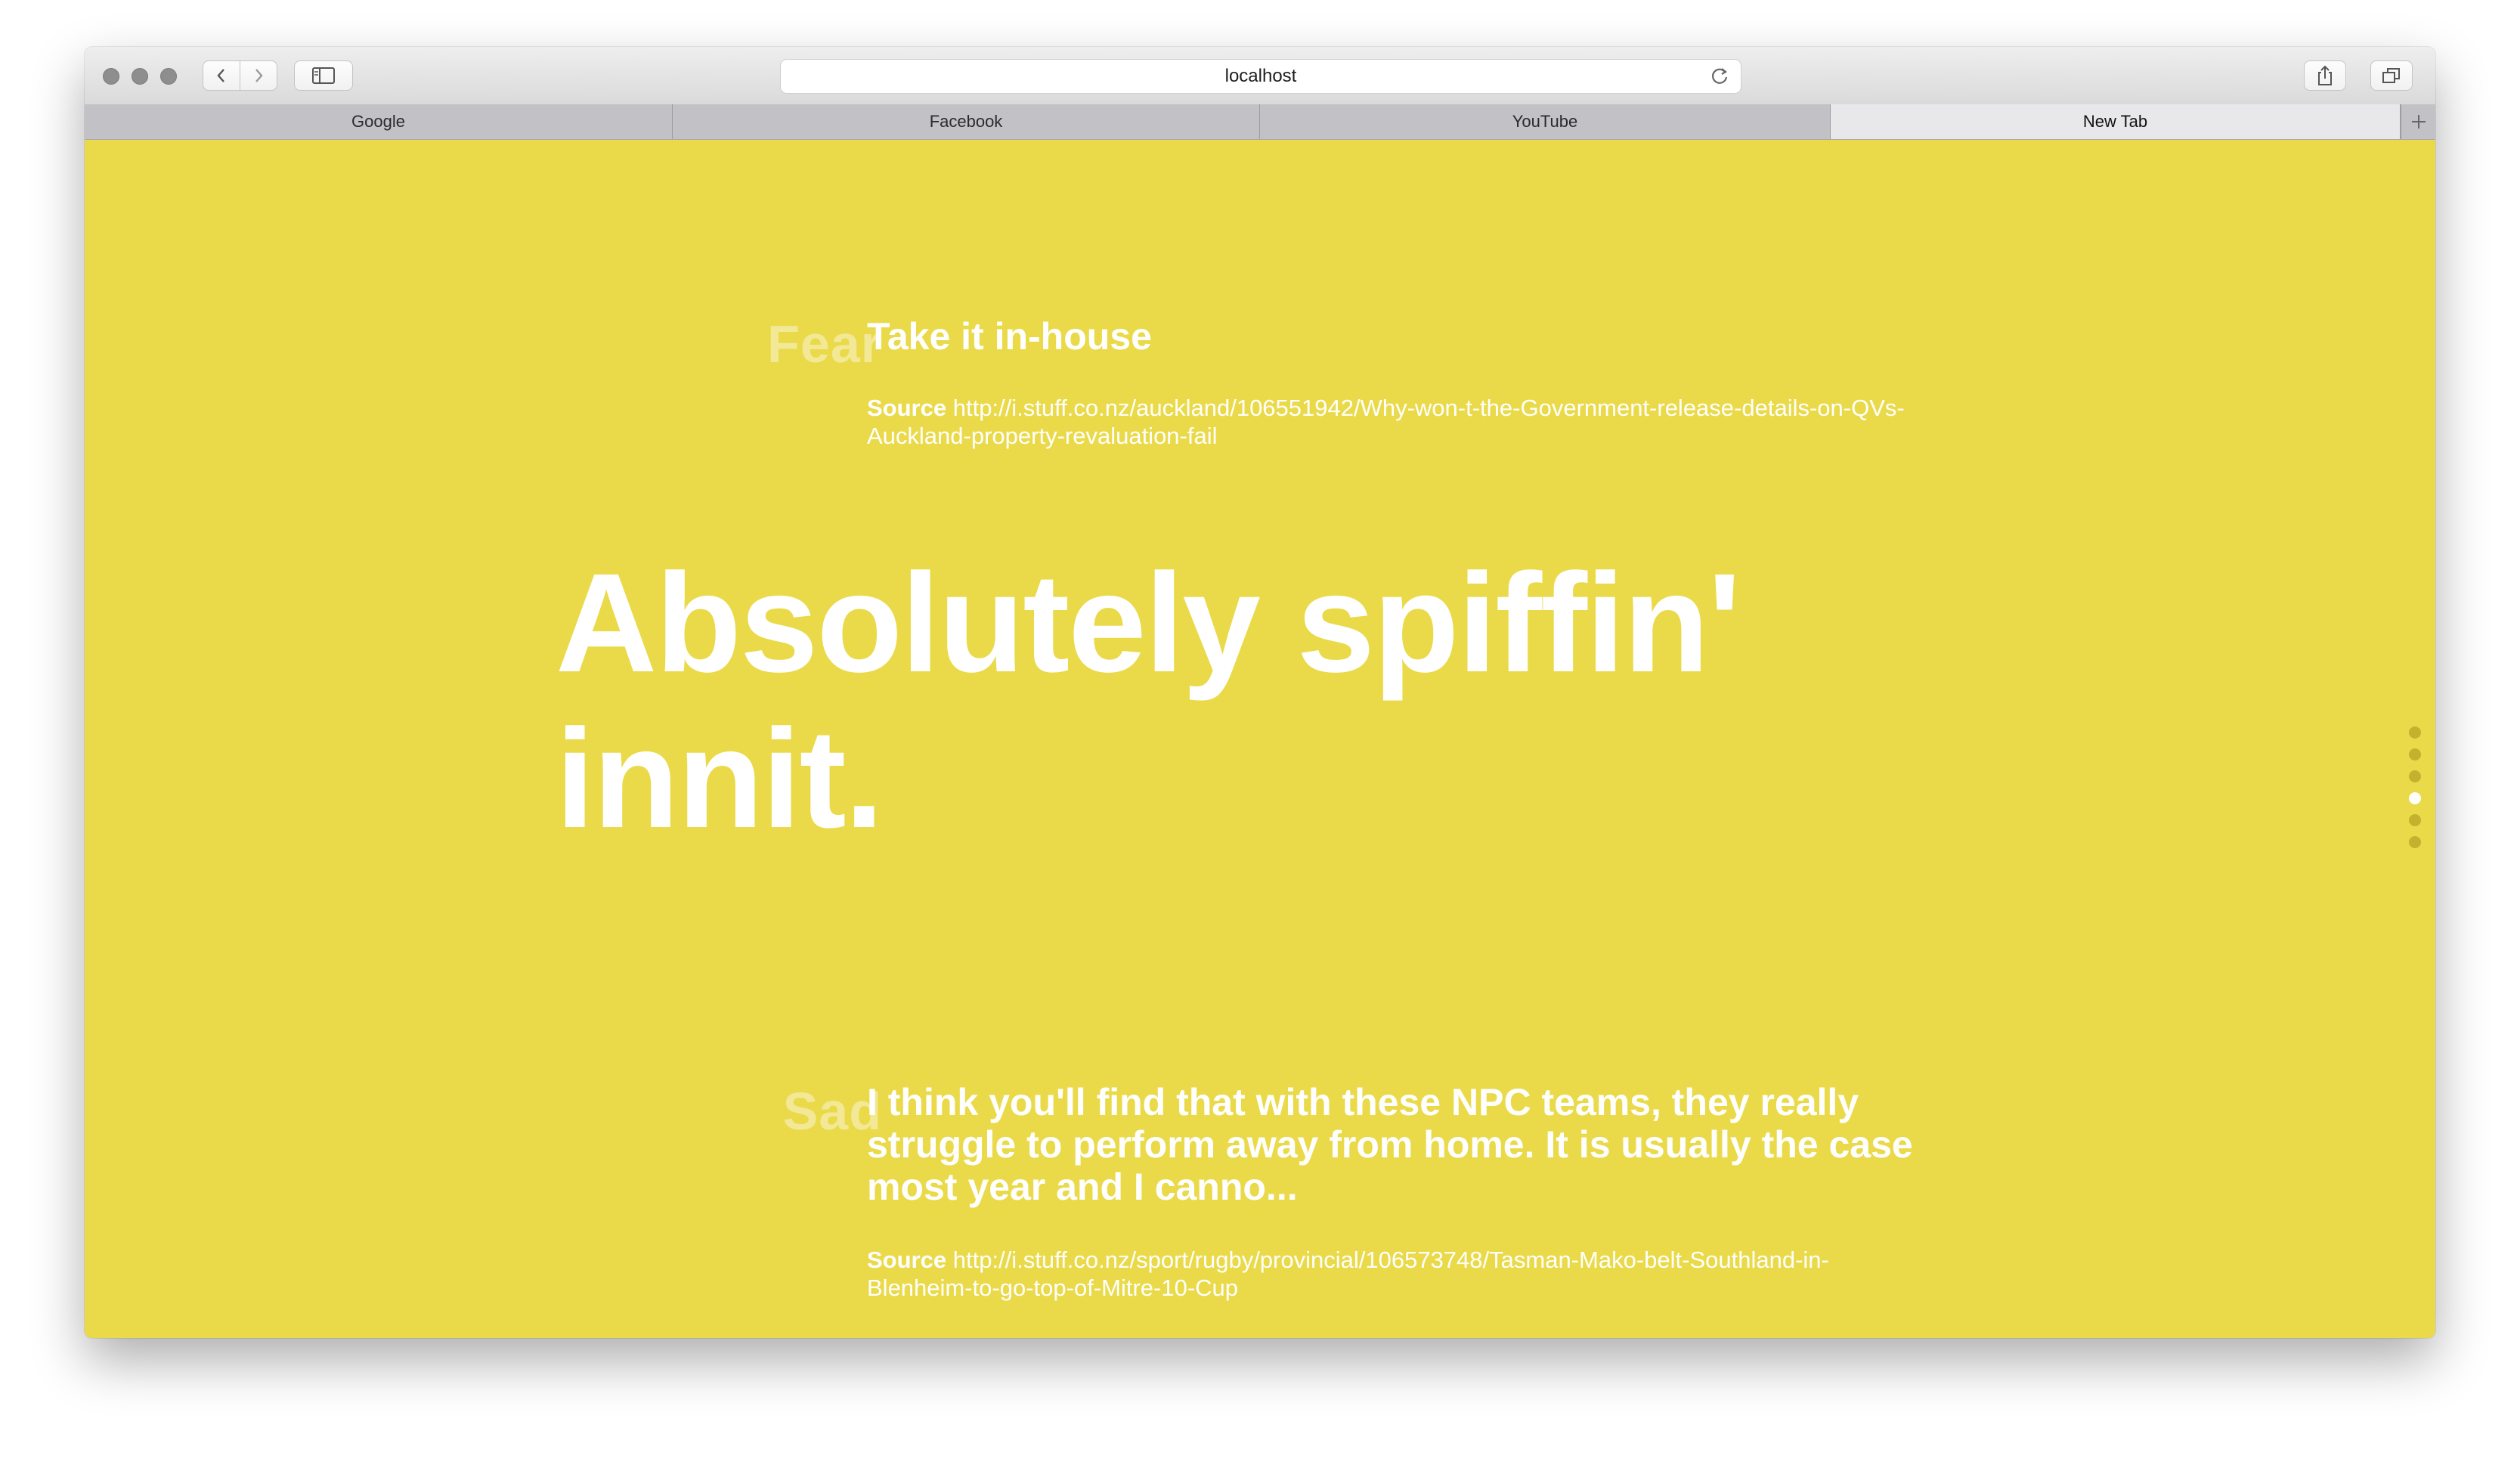 The width and height of the screenshot is (2520, 1459). I want to click on back-button, so click(221, 75).